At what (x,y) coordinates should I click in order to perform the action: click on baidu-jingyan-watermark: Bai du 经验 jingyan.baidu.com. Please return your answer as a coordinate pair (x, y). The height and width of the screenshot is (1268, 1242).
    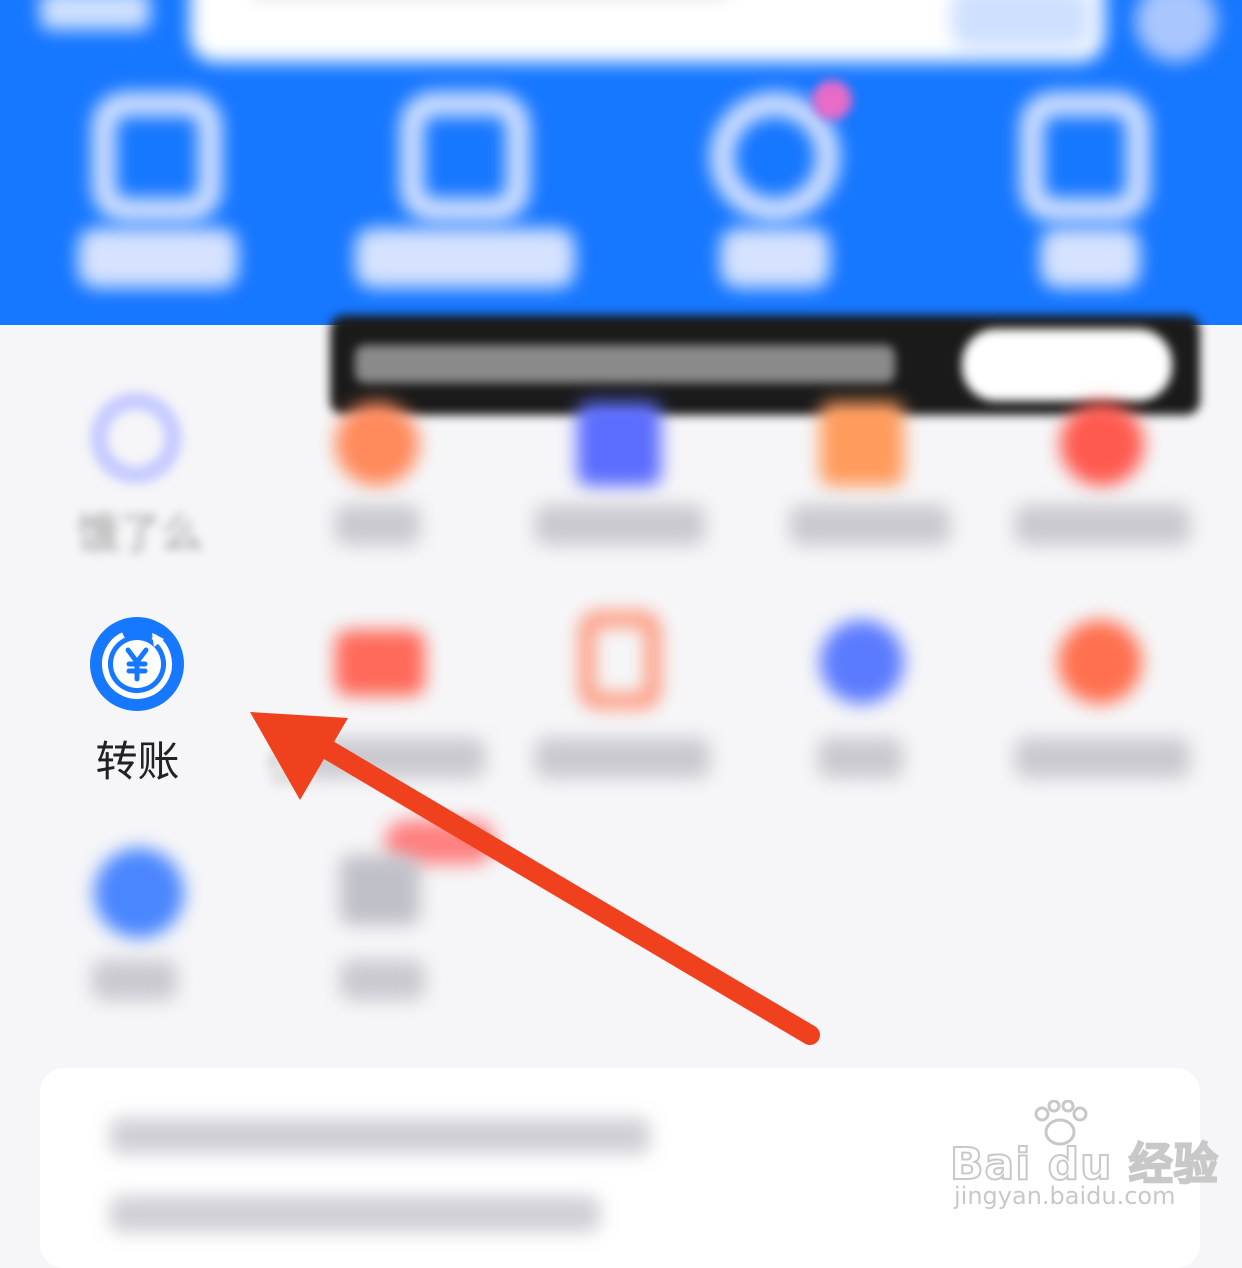
    Looking at the image, I should click on (1084, 1160).